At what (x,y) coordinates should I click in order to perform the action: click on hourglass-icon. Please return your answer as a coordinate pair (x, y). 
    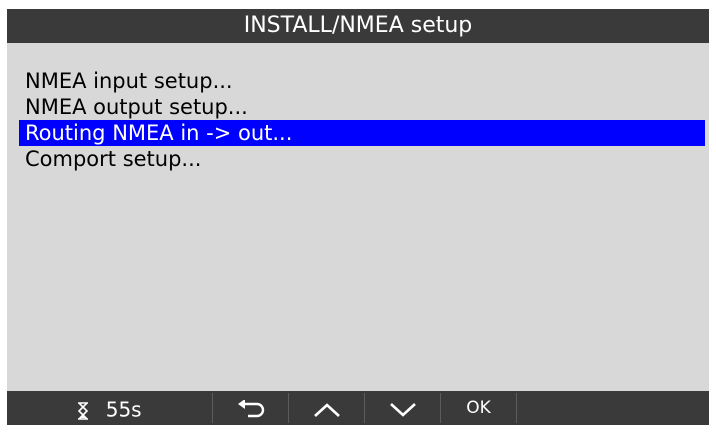
    Looking at the image, I should click on (83, 409).